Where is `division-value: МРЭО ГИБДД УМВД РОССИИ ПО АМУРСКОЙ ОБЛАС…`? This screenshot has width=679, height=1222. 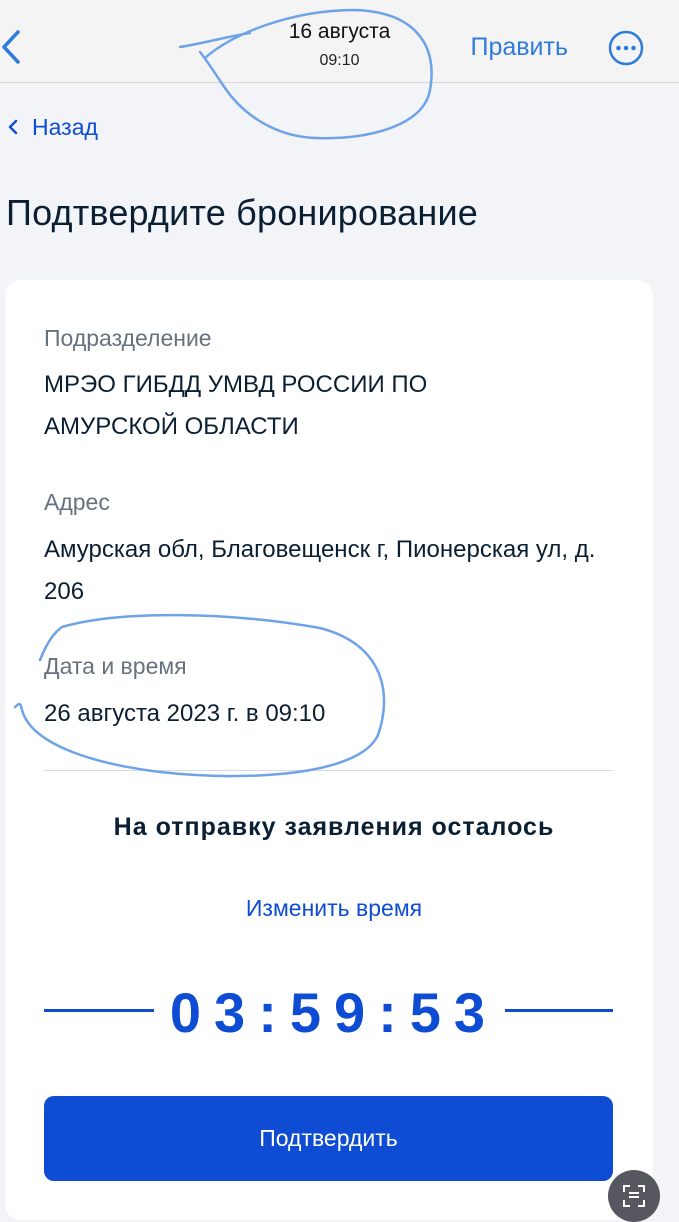
division-value: МРЭО ГИБДД УМВД РОССИИ ПО АМУРСКОЙ ОБЛАС… is located at coordinates (236, 405).